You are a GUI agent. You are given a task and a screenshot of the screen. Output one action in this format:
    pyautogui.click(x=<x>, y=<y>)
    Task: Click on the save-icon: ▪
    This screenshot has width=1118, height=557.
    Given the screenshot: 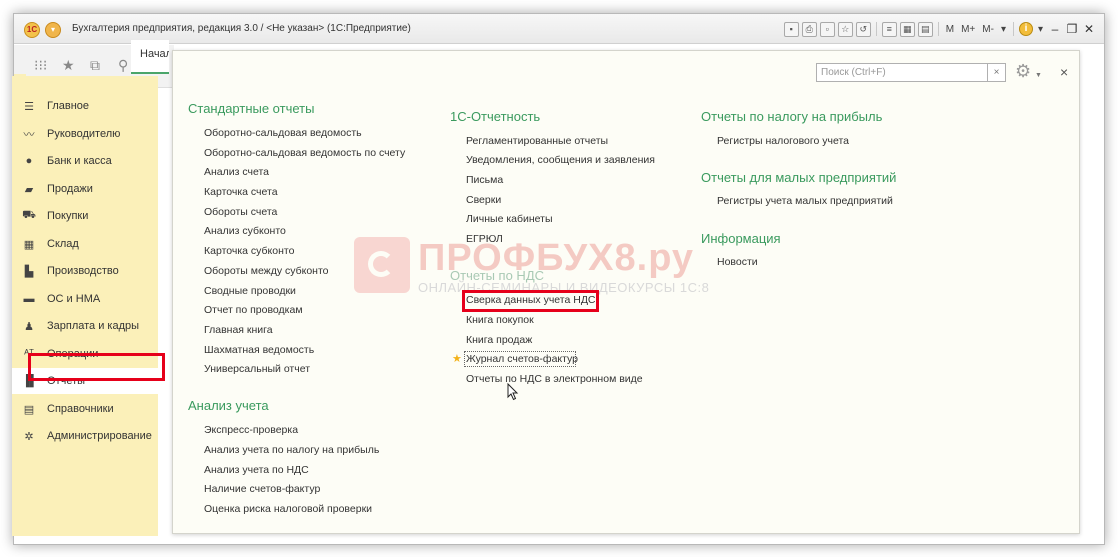 What is the action you would take?
    pyautogui.click(x=791, y=29)
    